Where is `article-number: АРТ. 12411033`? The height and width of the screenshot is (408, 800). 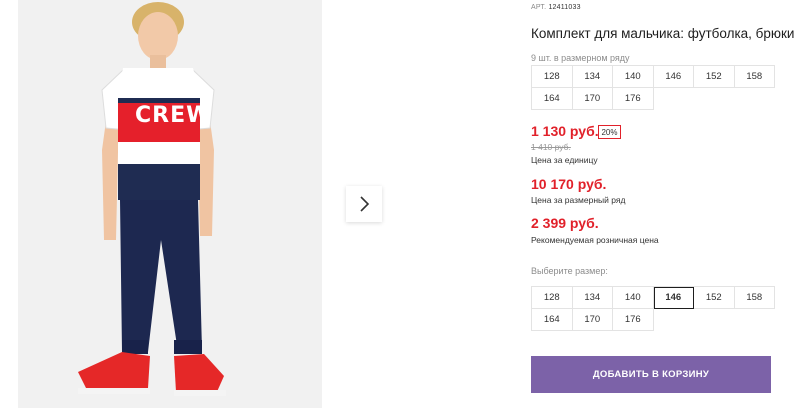 article-number: АРТ. 12411033 is located at coordinates (556, 7).